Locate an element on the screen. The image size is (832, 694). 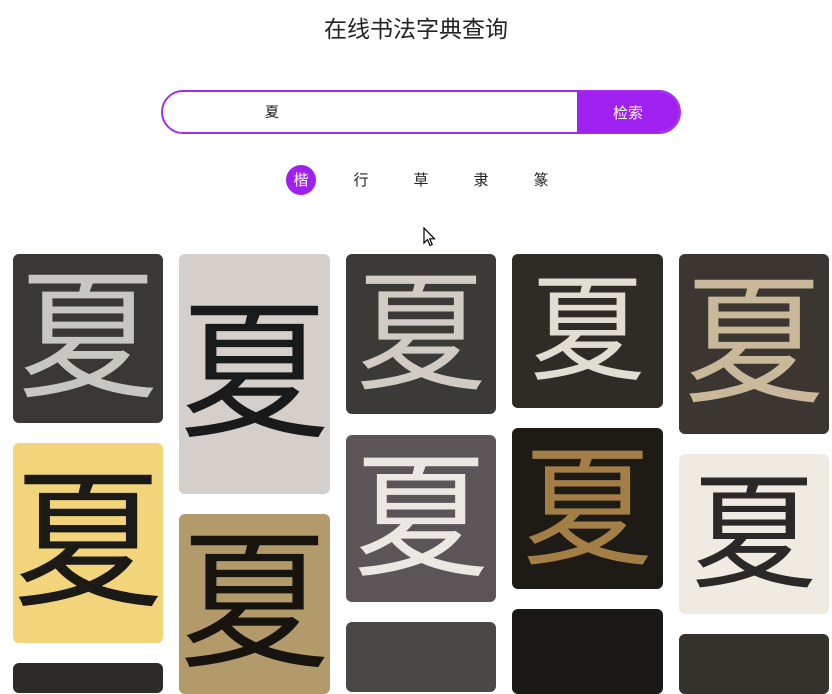
mouse-pointer-icon is located at coordinates (429, 237).